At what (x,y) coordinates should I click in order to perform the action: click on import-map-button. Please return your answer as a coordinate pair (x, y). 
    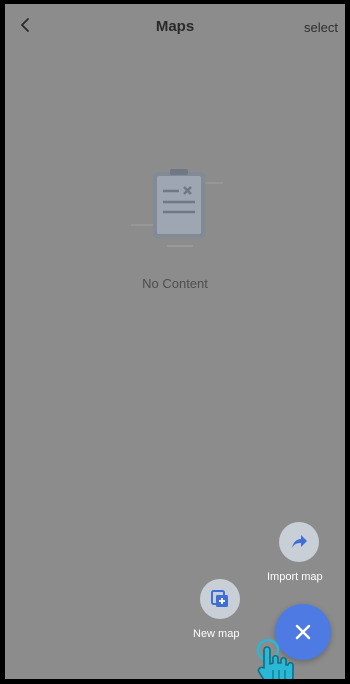
    Looking at the image, I should click on (299, 542).